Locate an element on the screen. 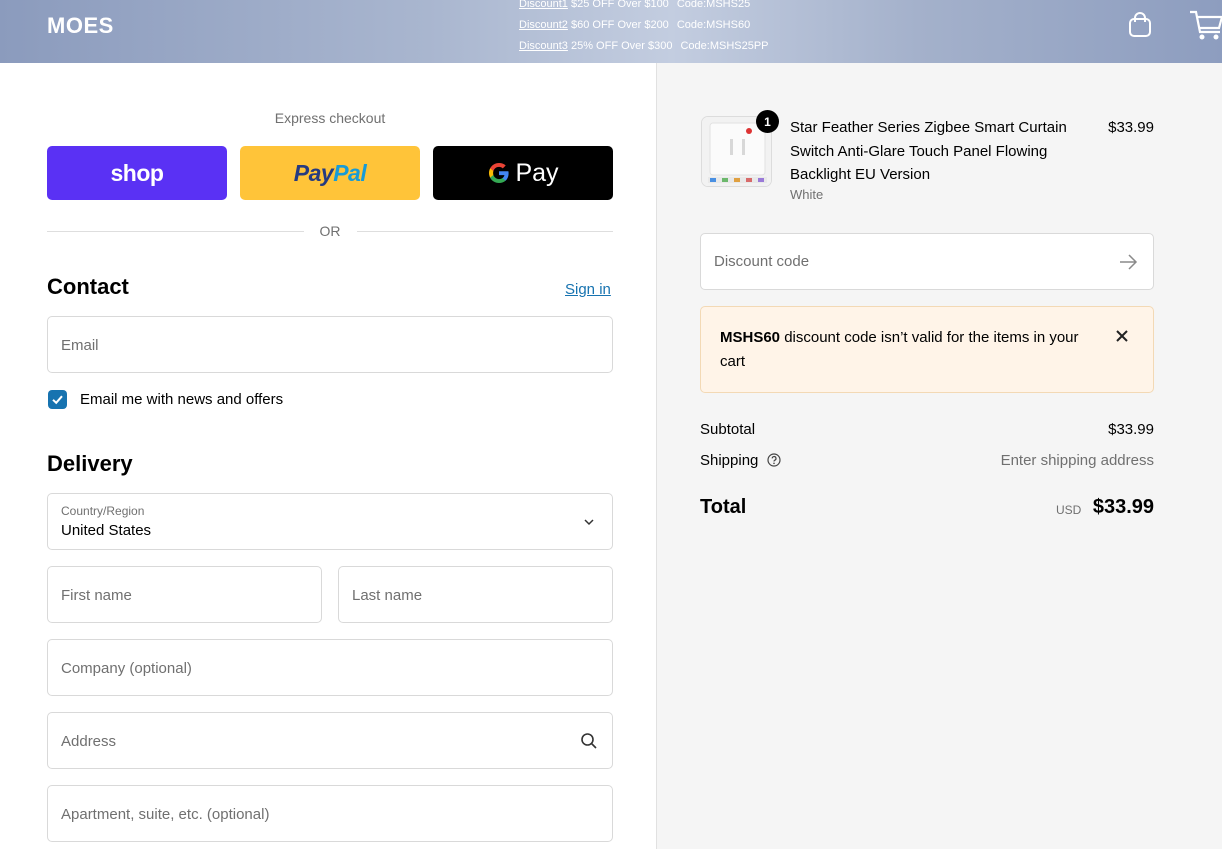  address-placeholder: Address is located at coordinates (89, 741).